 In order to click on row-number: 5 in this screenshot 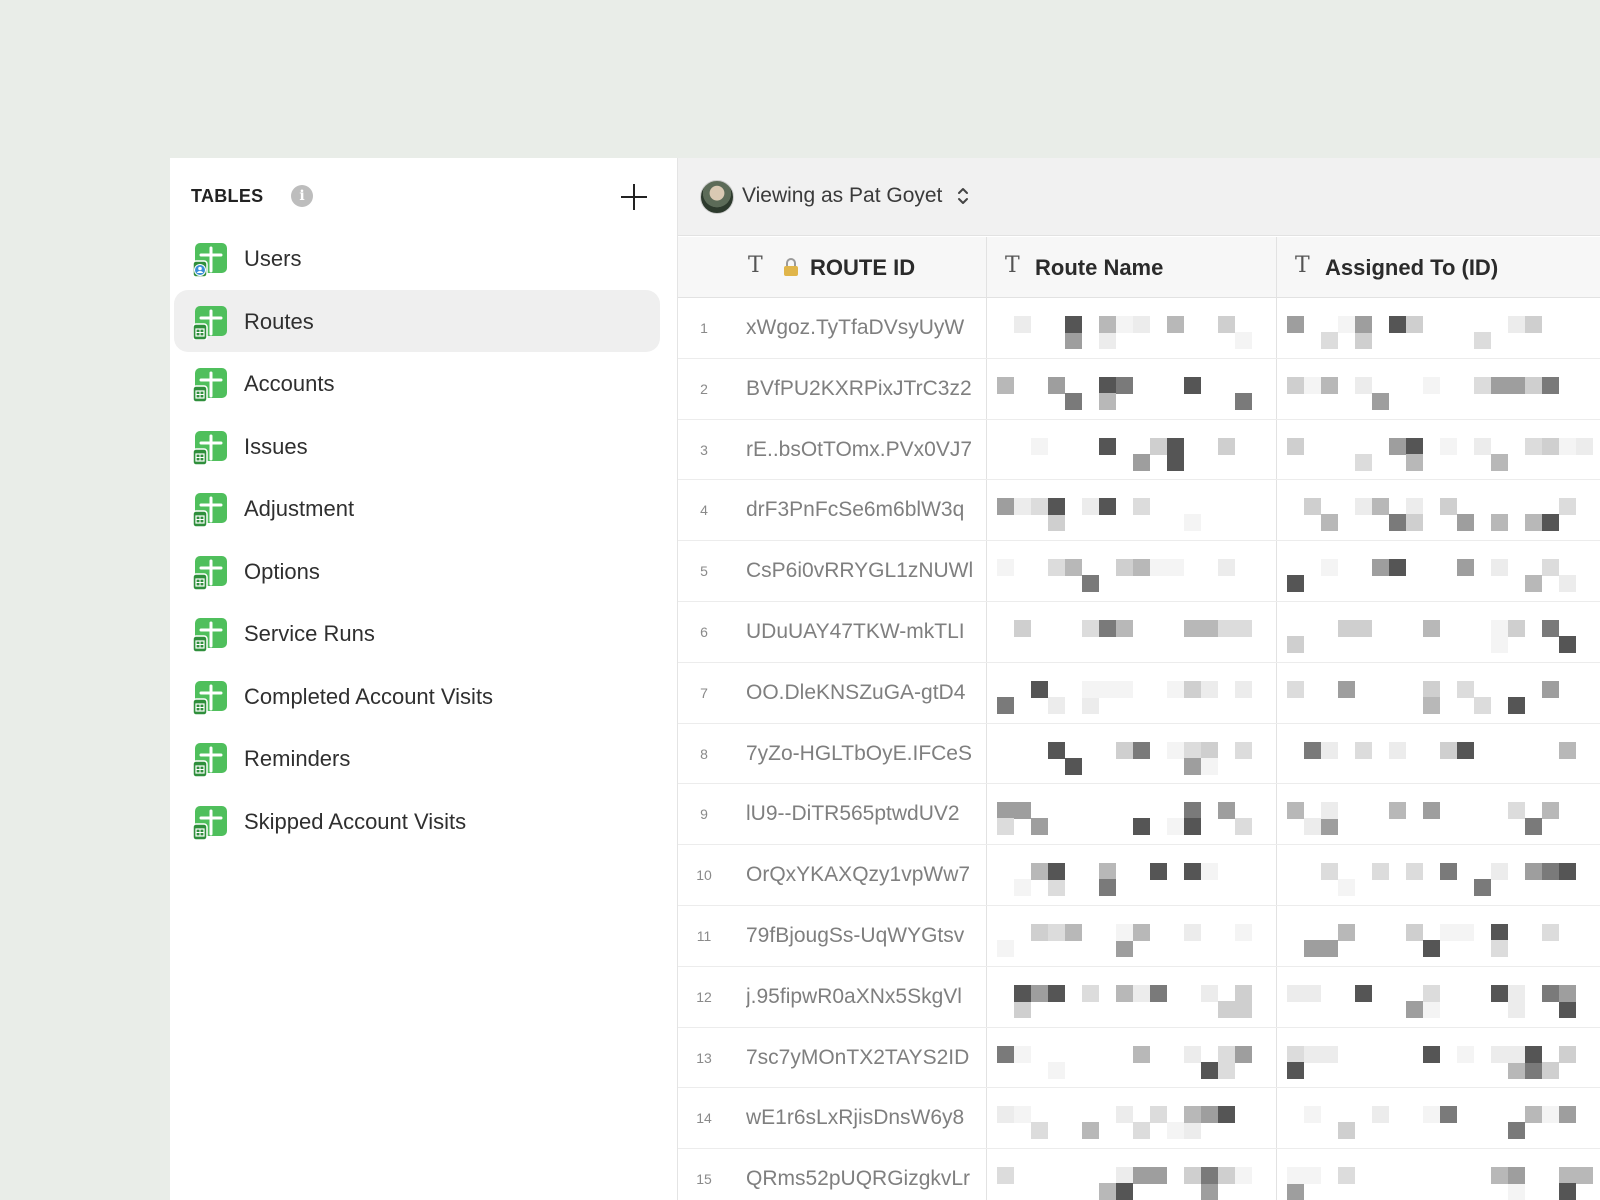, I will do `click(704, 571)`.